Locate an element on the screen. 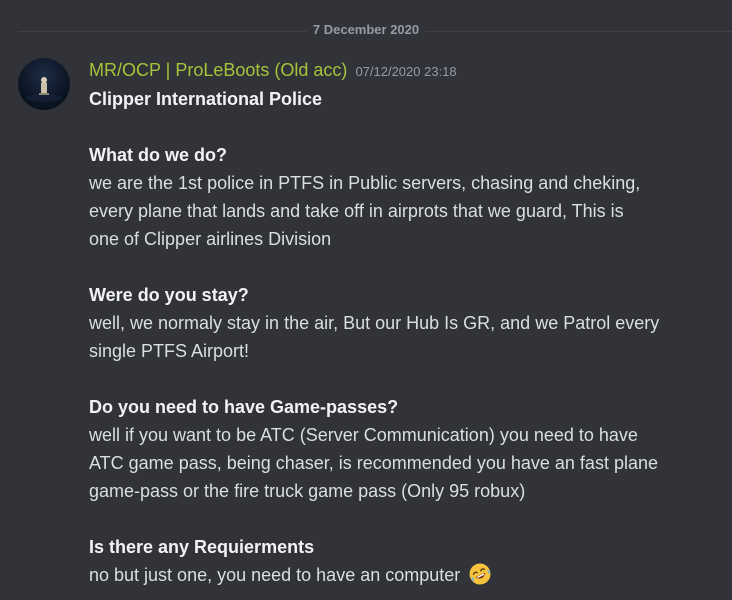  question-4: Is there any Requierments is located at coordinates (202, 547).